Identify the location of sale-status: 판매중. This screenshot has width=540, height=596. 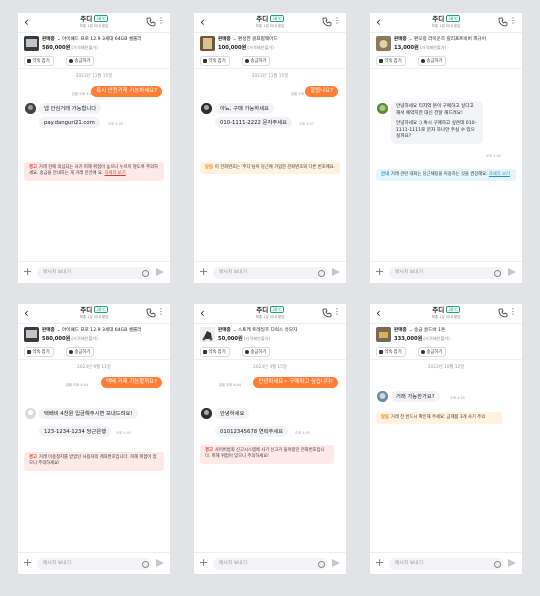
(224, 39).